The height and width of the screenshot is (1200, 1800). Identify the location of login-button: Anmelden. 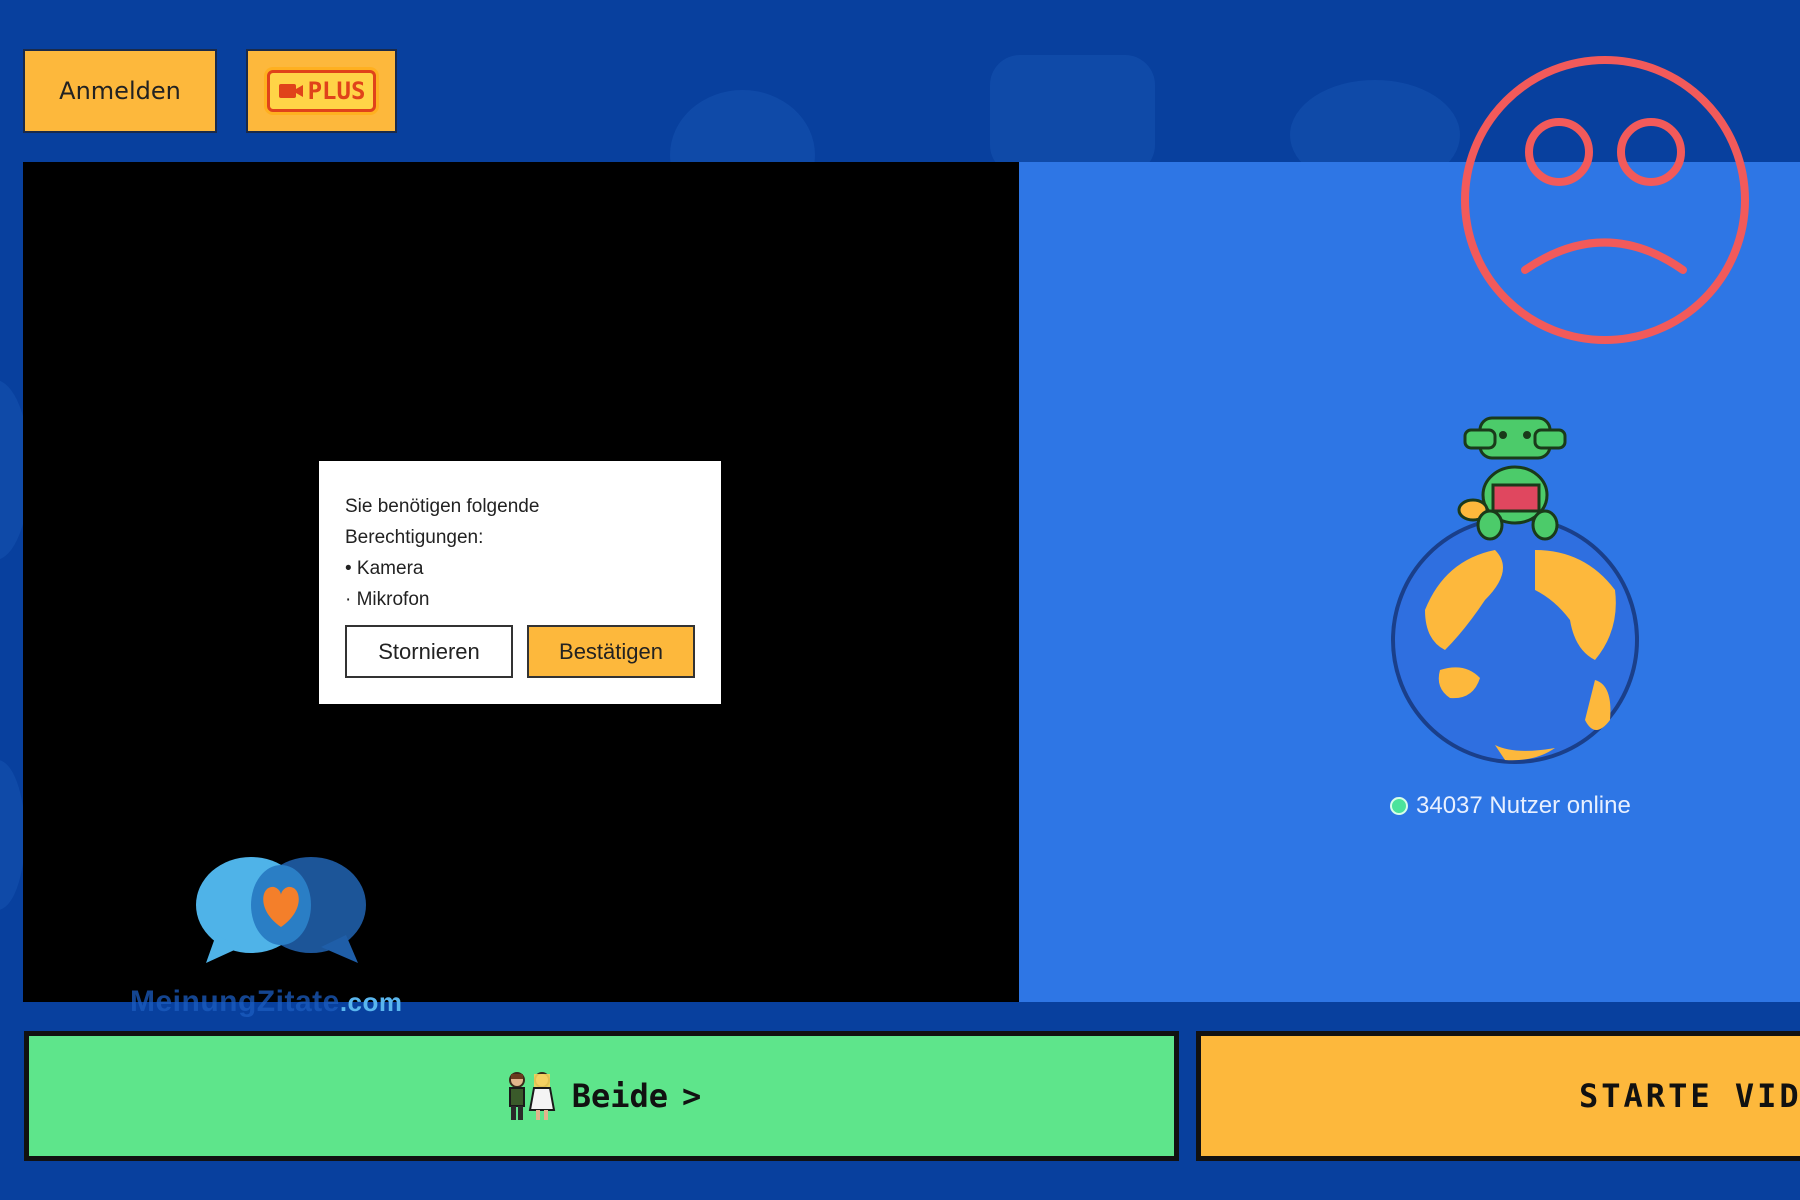
(120, 91).